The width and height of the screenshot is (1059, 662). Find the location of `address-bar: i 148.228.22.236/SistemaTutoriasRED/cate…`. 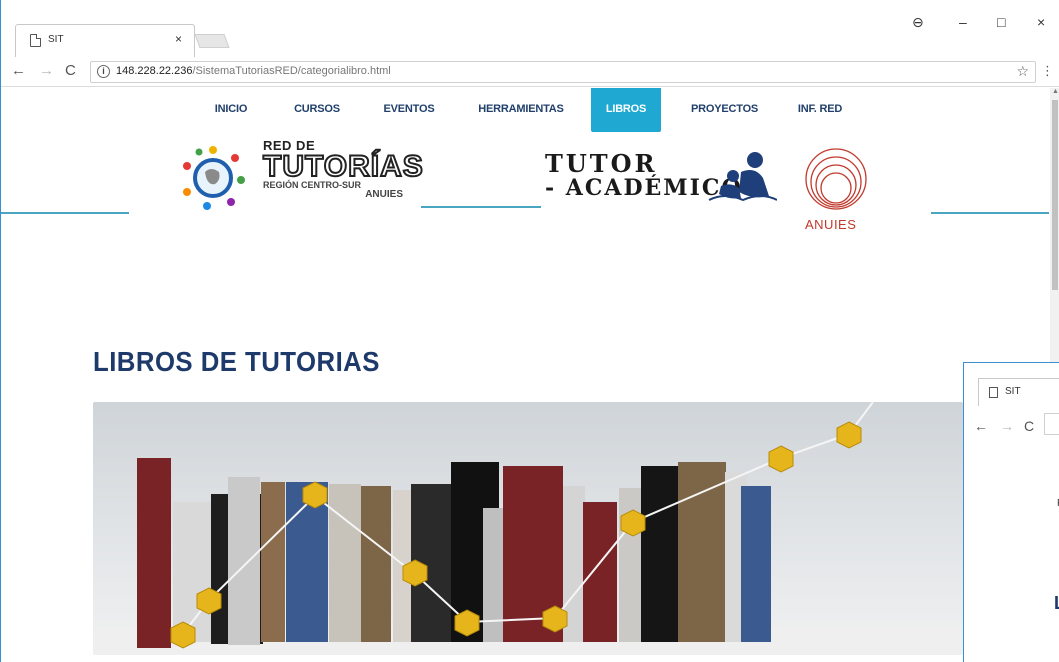

address-bar: i 148.228.22.236/SistemaTutoriasRED/cate… is located at coordinates (563, 72).